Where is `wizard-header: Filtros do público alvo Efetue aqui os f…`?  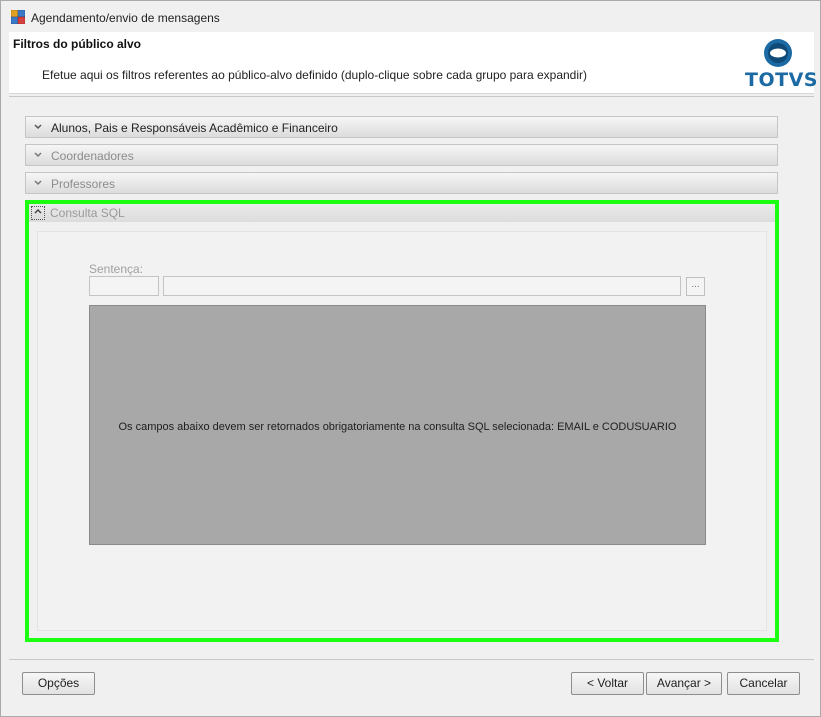
wizard-header: Filtros do público alvo Efetue aqui os f… is located at coordinates (413, 63).